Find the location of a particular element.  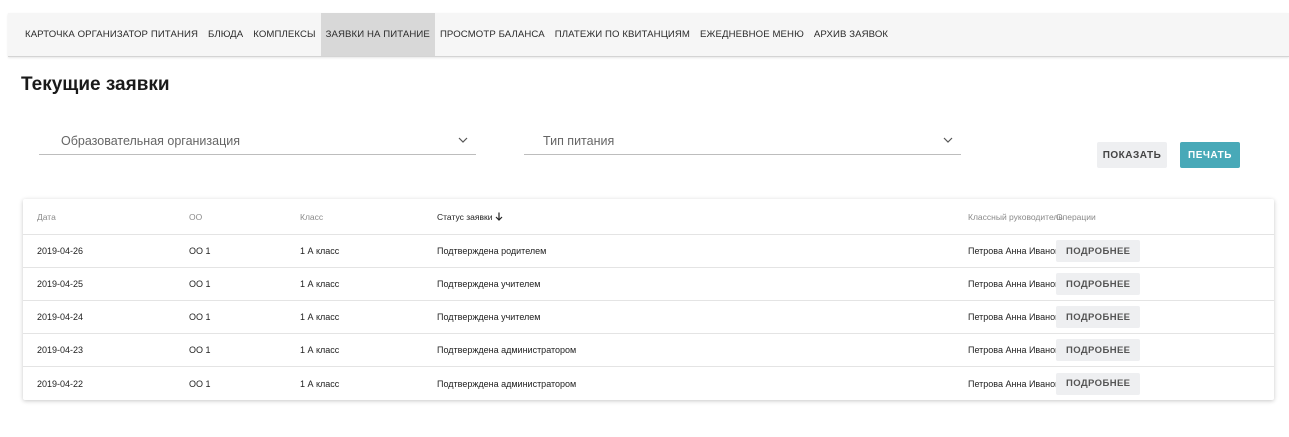

header-oo: ОО is located at coordinates (195, 216).